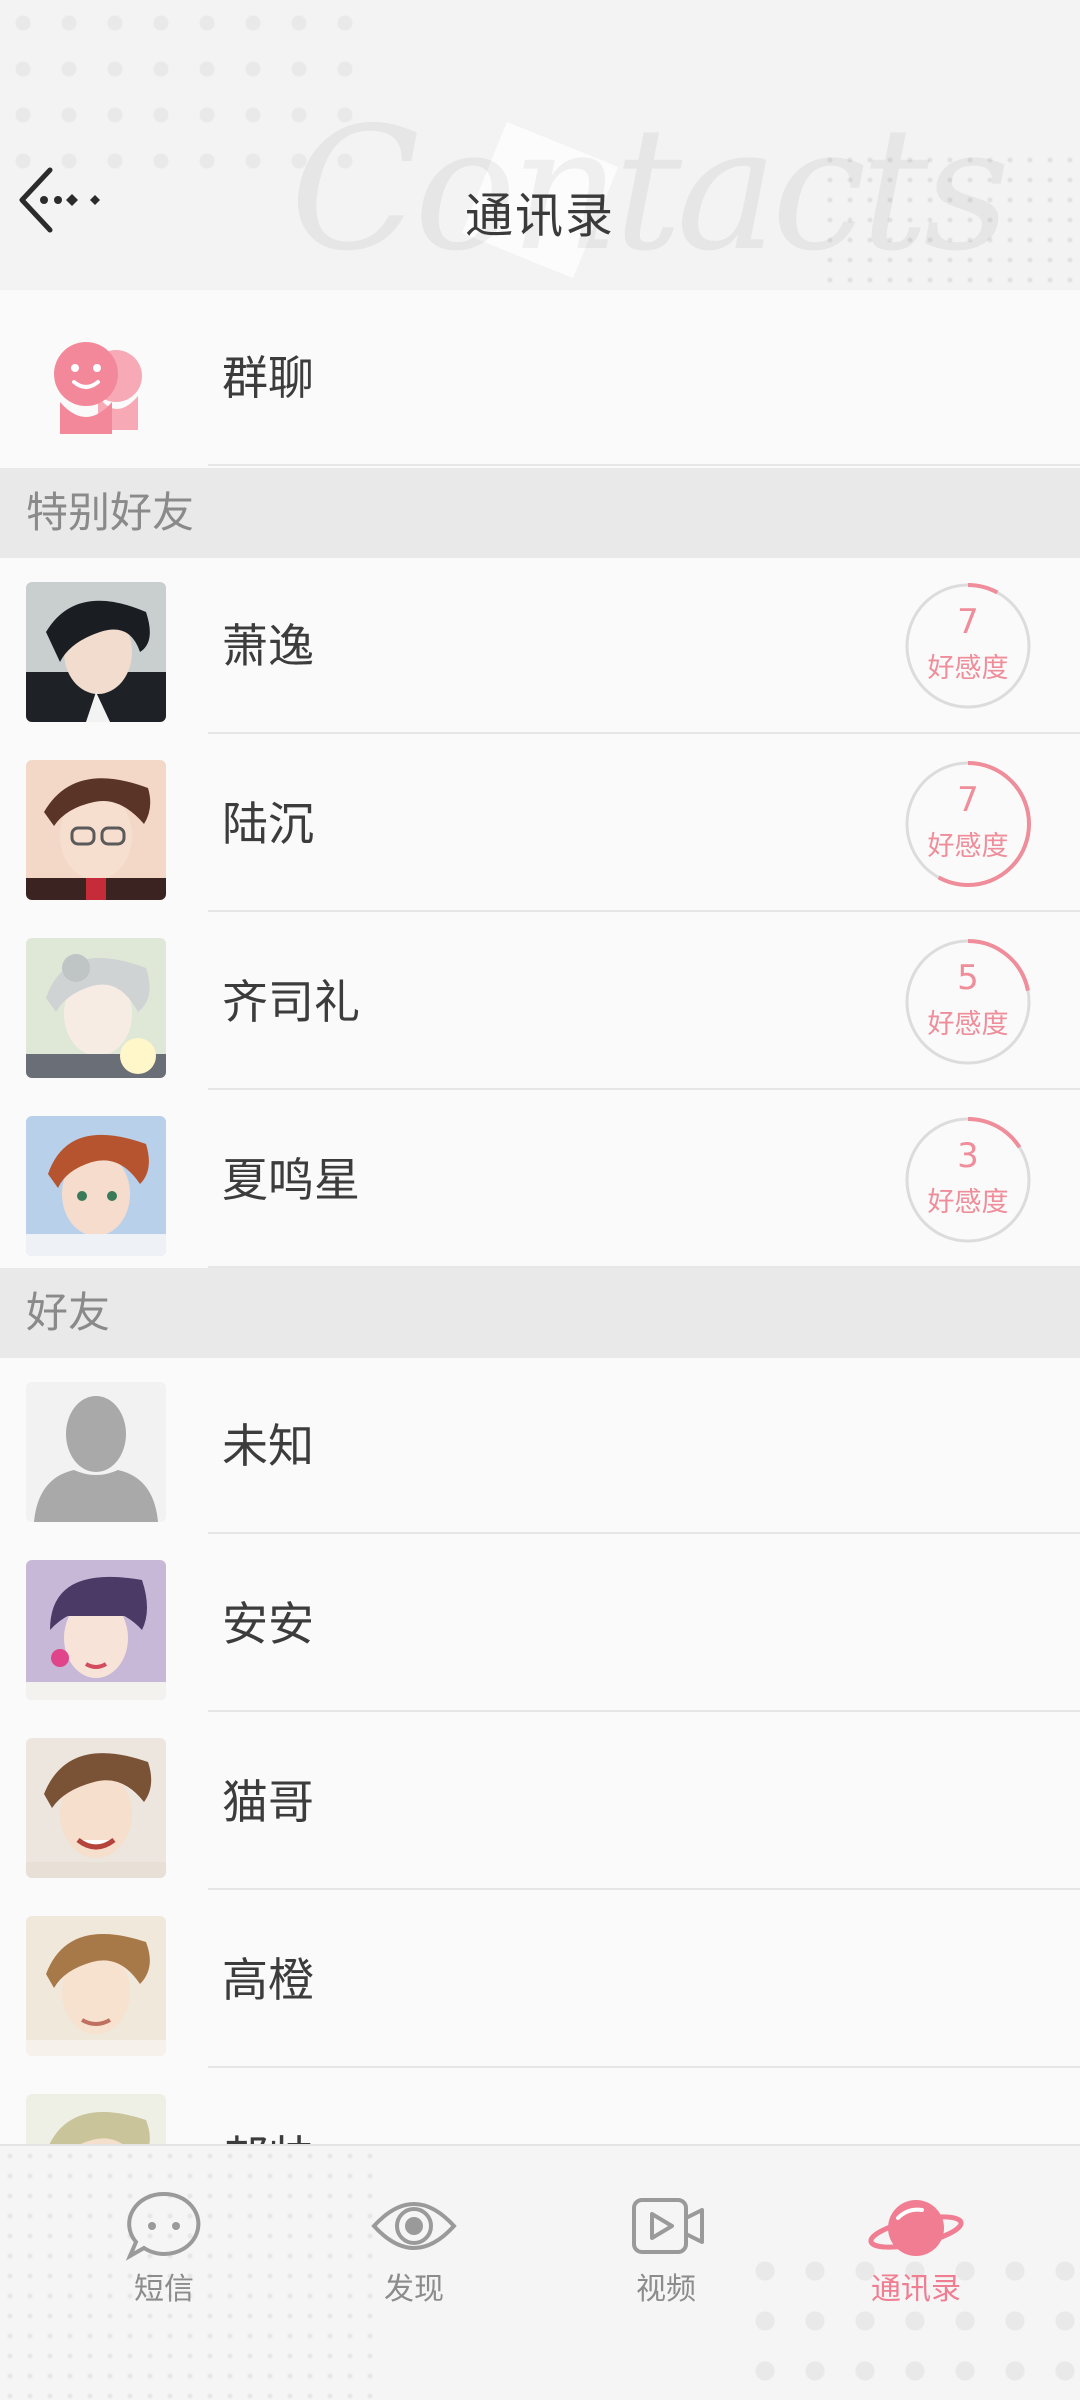 The image size is (1080, 2400). Describe the element at coordinates (540, 1624) in the screenshot. I see `contact-row-anan: 安安` at that location.